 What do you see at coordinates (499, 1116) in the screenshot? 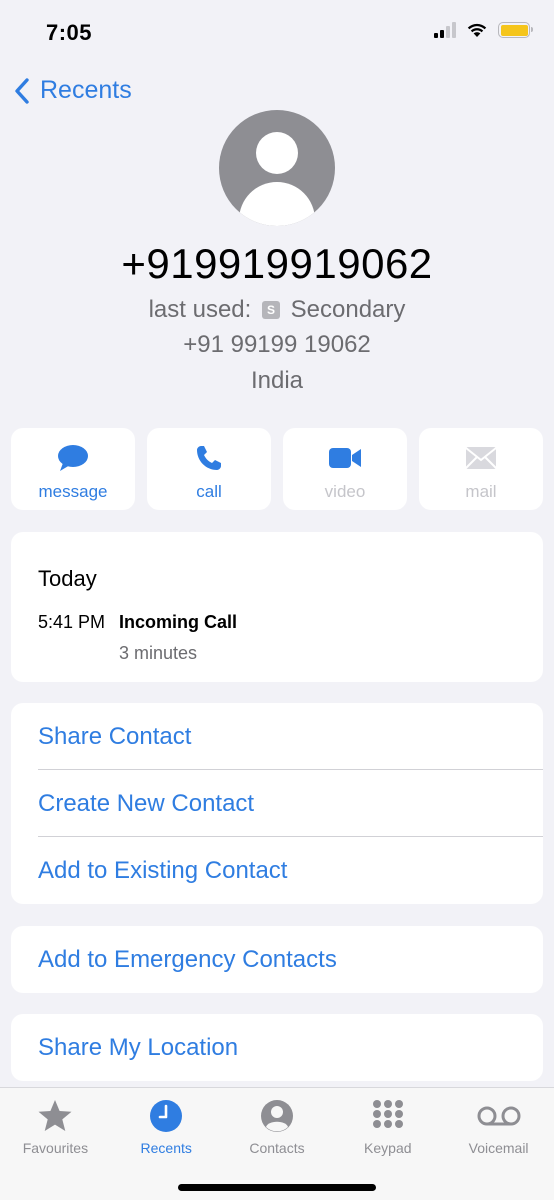
I see `voicemail-icon` at bounding box center [499, 1116].